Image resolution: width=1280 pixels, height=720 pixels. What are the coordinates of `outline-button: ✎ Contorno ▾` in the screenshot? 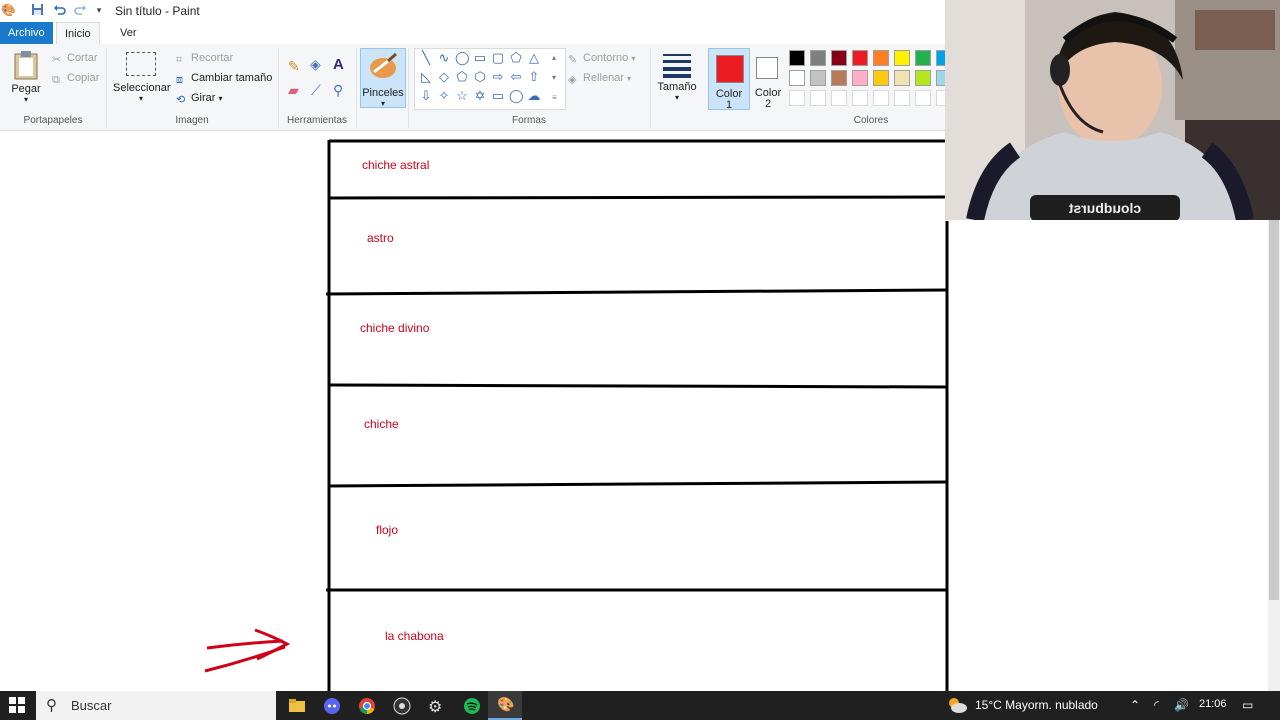 It's located at (601, 59).